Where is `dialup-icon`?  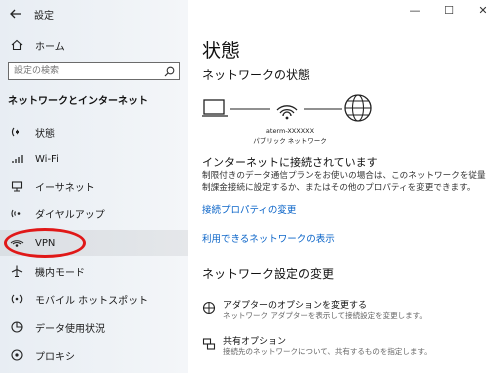 dialup-icon is located at coordinates (17, 213).